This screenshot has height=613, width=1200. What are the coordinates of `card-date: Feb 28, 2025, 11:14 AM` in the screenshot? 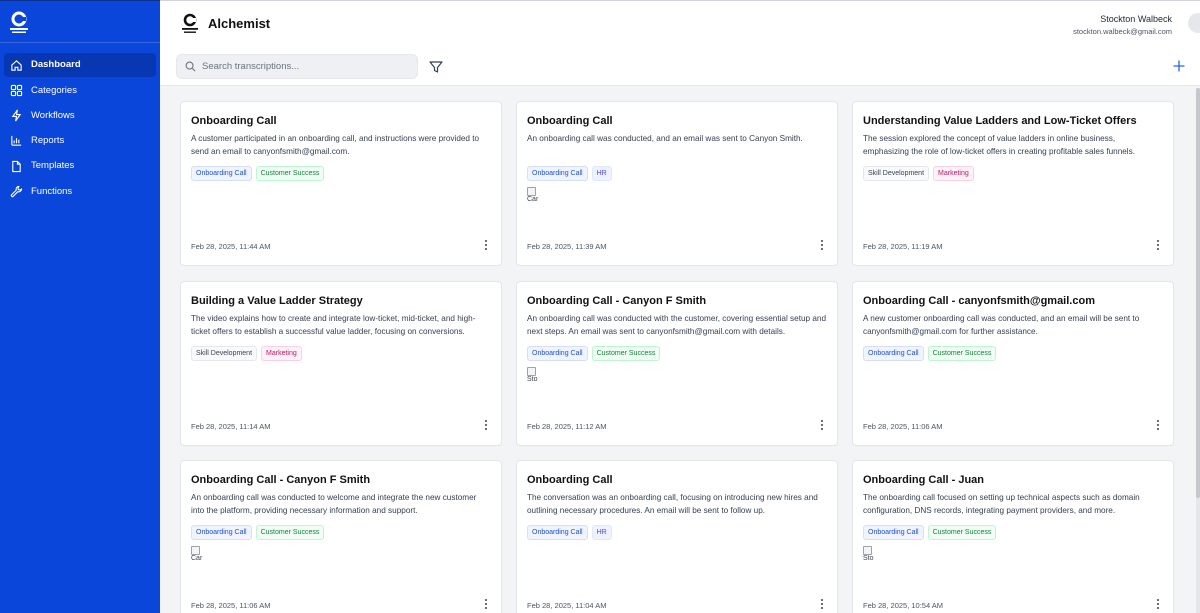 It's located at (231, 426).